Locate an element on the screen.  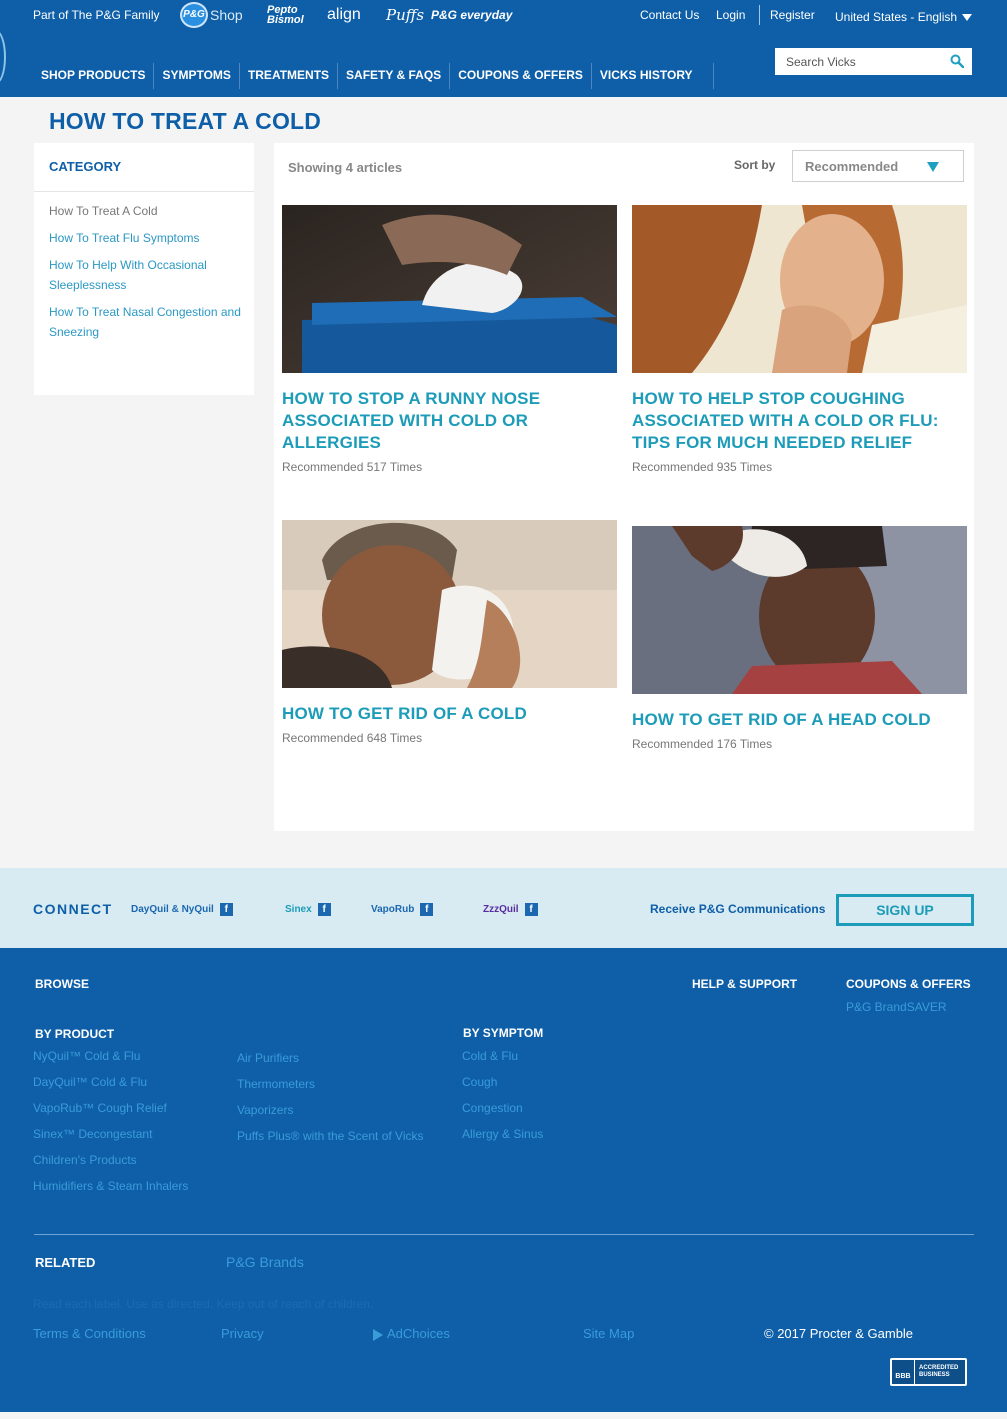
social-zzzquil: ZzzQuil f is located at coordinates (510, 909).